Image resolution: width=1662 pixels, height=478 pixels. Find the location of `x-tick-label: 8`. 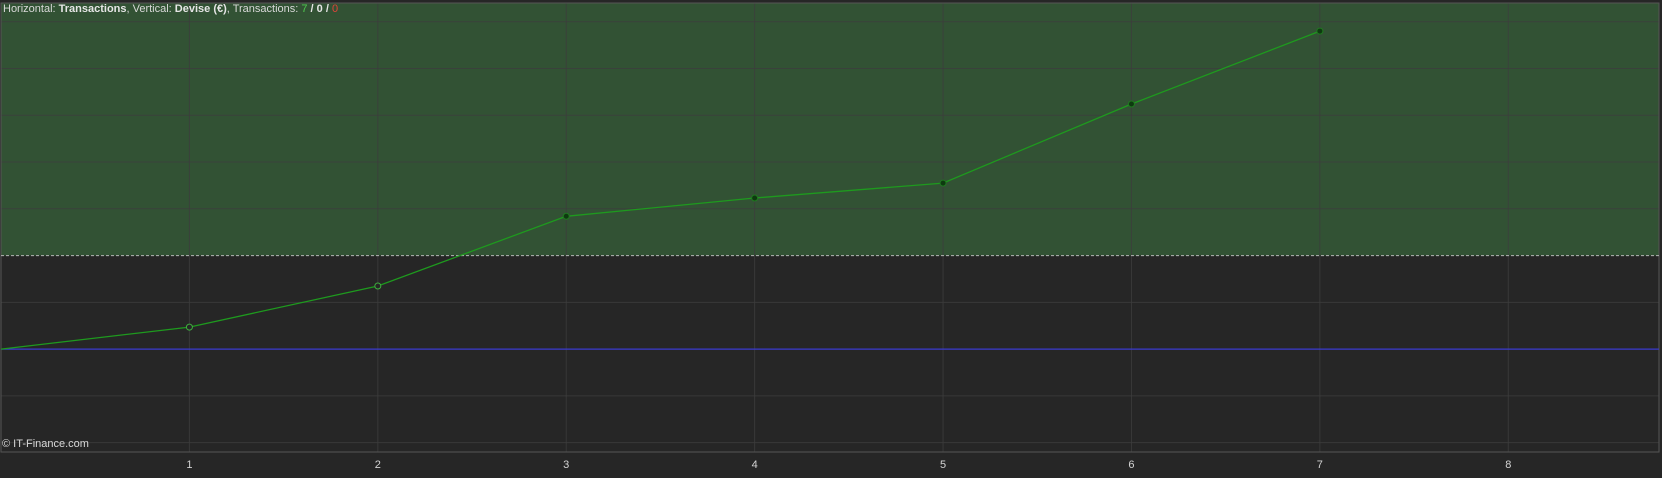

x-tick-label: 8 is located at coordinates (1508, 465).